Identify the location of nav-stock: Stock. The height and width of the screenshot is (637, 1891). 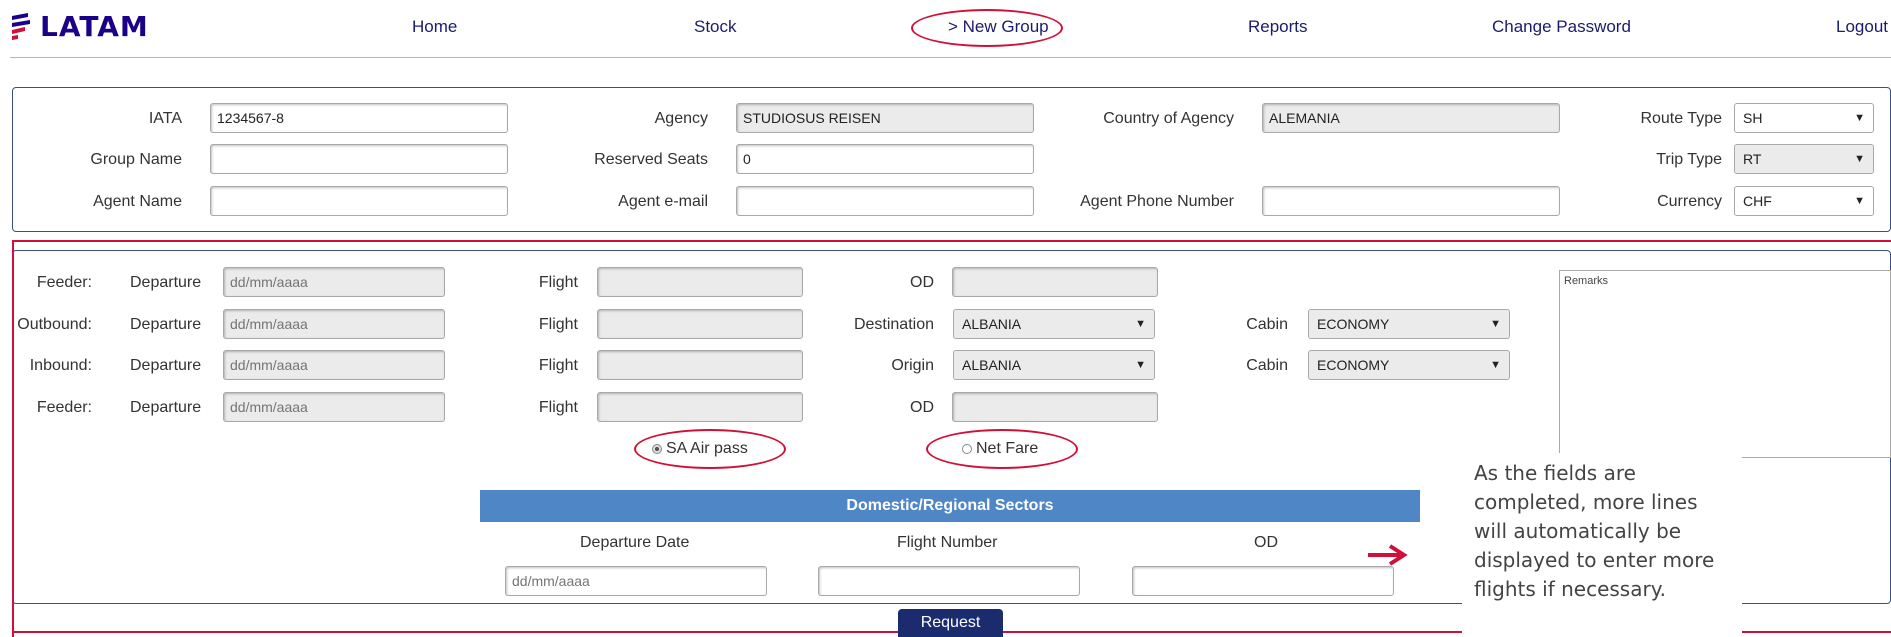
(715, 27).